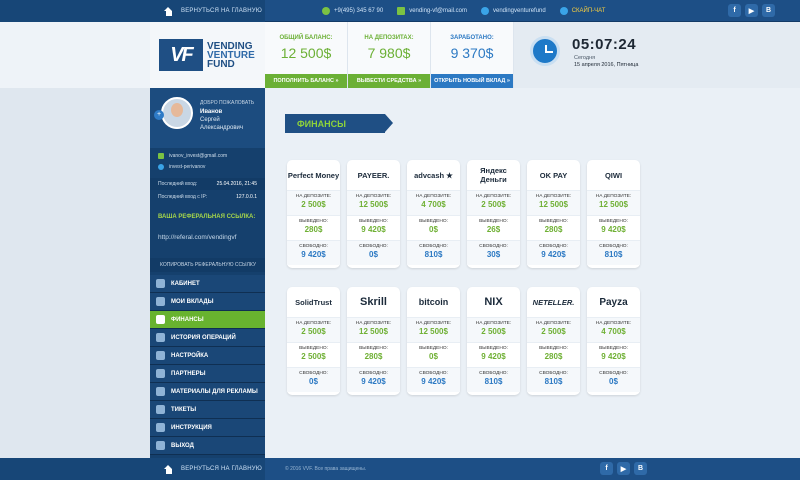 The width and height of the screenshot is (800, 480). I want to click on book-icon, so click(160, 427).